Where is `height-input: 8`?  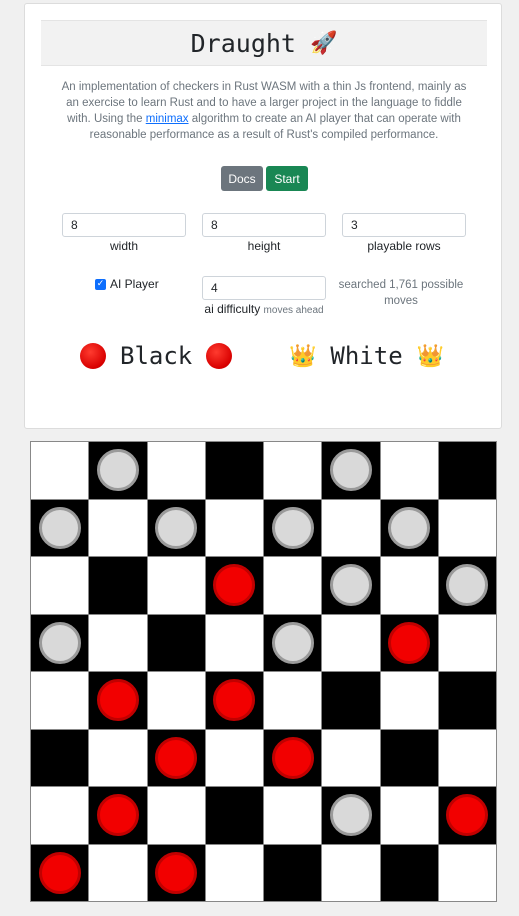 height-input: 8 is located at coordinates (264, 225).